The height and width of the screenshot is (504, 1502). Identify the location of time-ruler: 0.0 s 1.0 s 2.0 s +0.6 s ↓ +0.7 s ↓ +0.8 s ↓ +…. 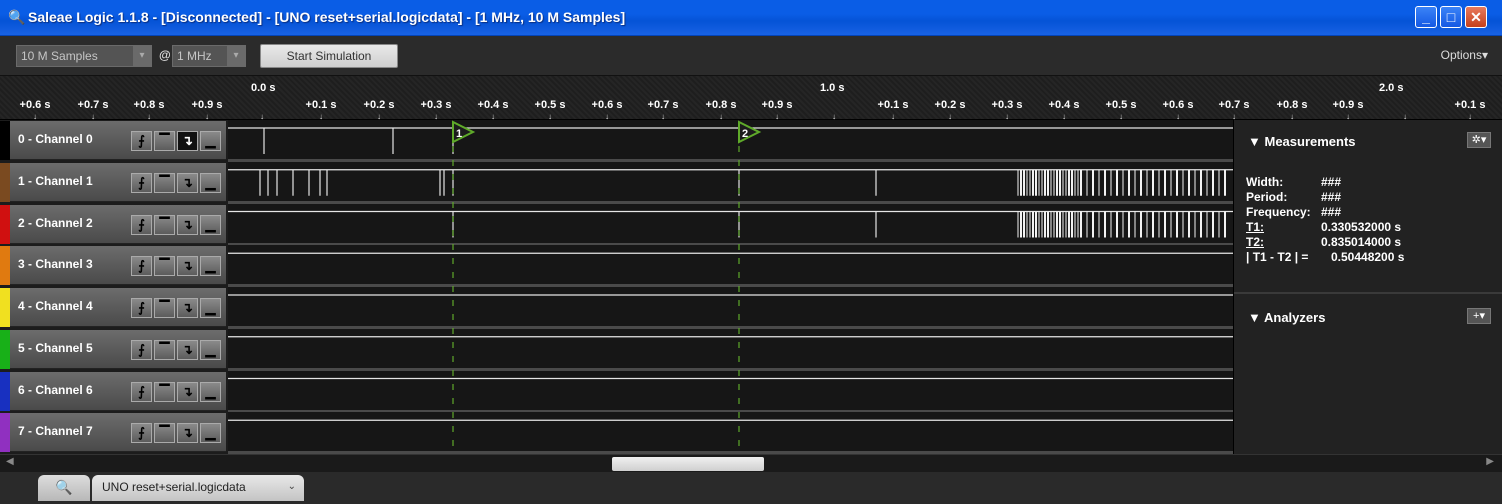
(751, 98).